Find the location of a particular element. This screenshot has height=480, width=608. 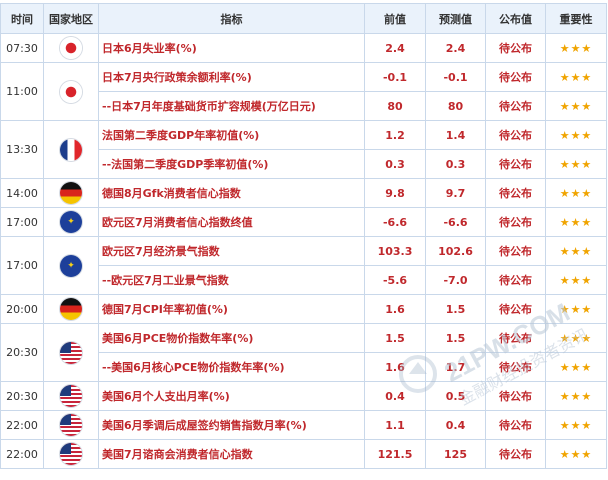

time-cell: 14:00 is located at coordinates (22, 193).